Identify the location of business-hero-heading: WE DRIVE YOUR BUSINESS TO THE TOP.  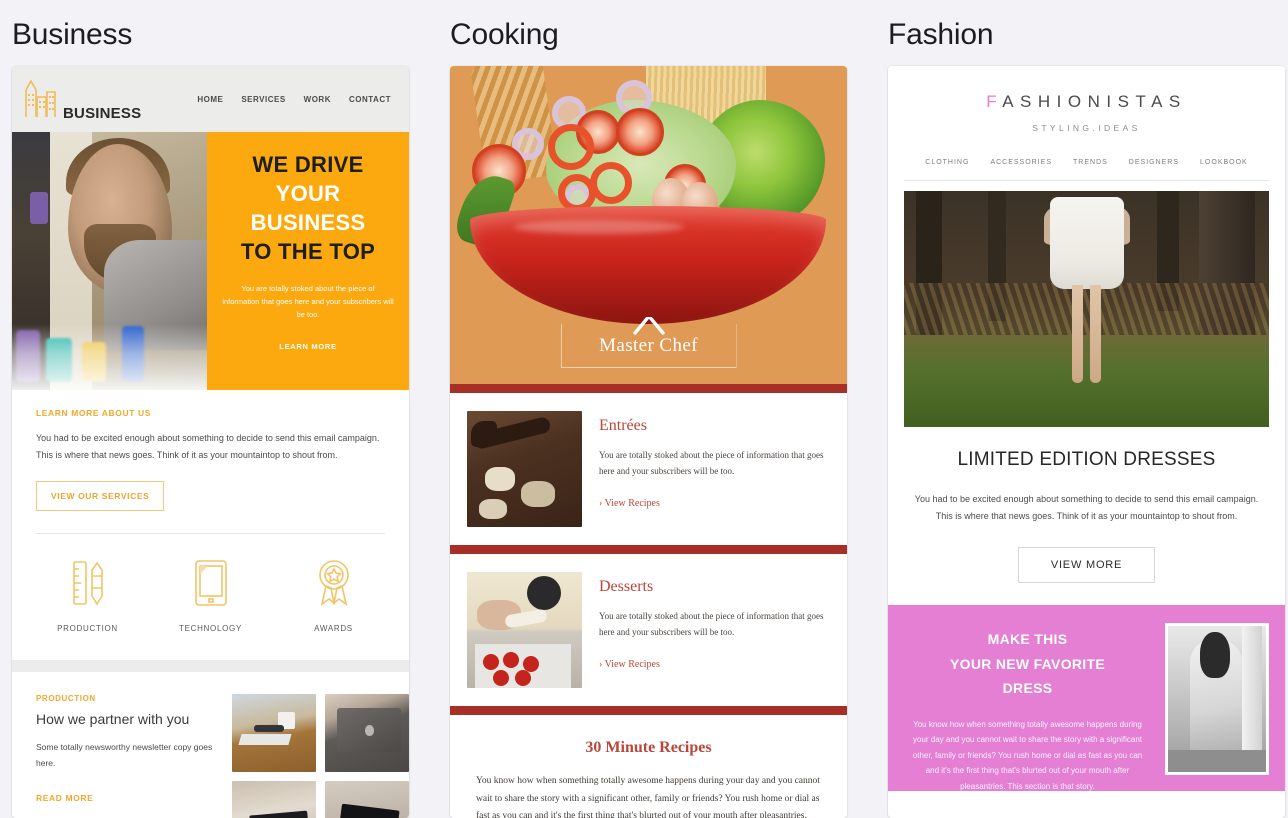
(308, 208).